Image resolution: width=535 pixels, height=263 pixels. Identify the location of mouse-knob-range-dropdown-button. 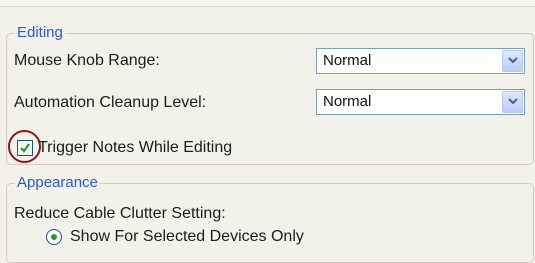
(512, 61).